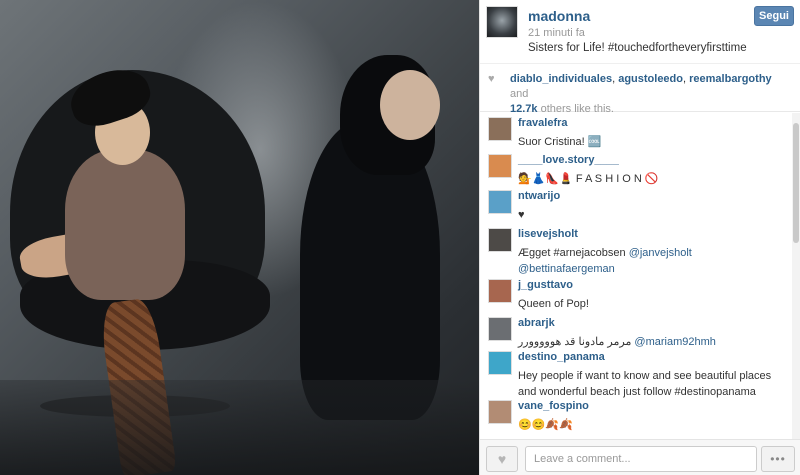  What do you see at coordinates (774, 16) in the screenshot?
I see `follow-button: Segui` at bounding box center [774, 16].